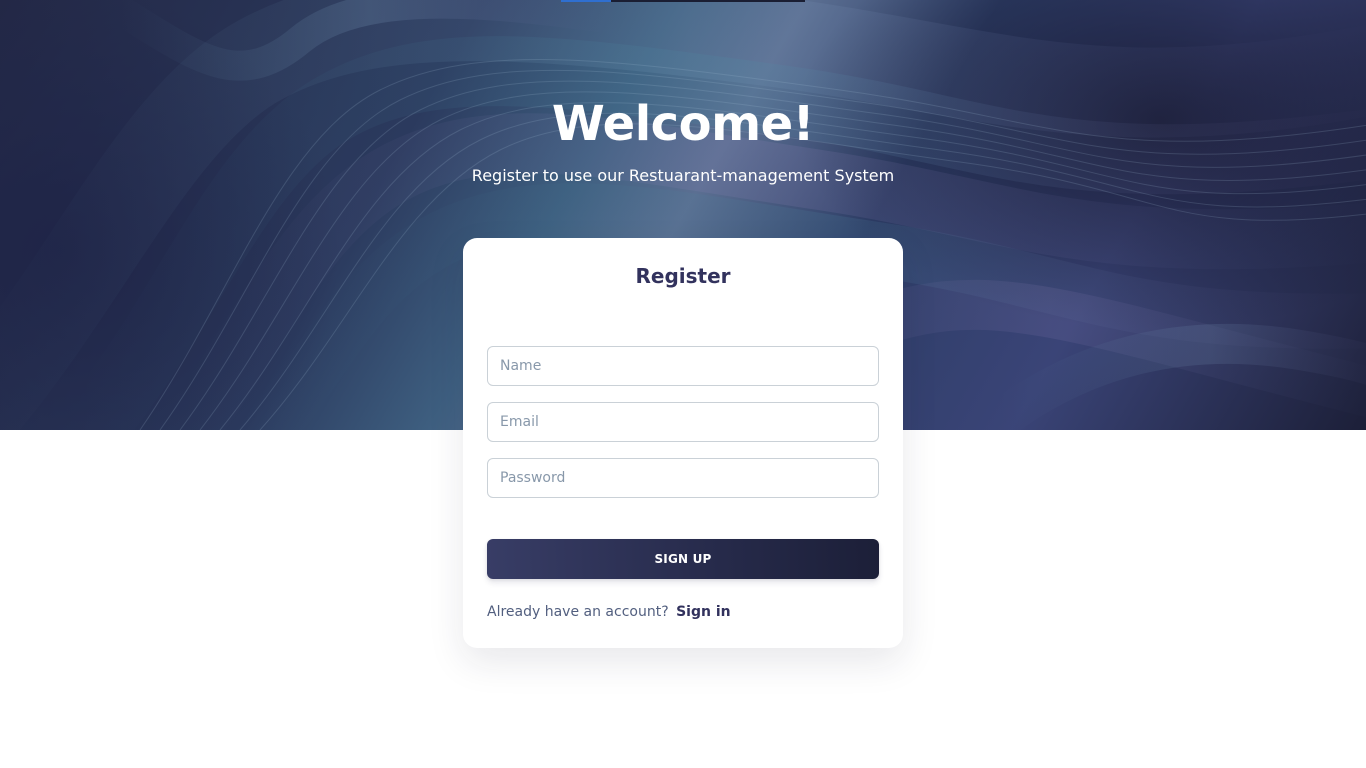 The height and width of the screenshot is (768, 1366). Describe the element at coordinates (683, 276) in the screenshot. I see `register-card-title: Register` at that location.